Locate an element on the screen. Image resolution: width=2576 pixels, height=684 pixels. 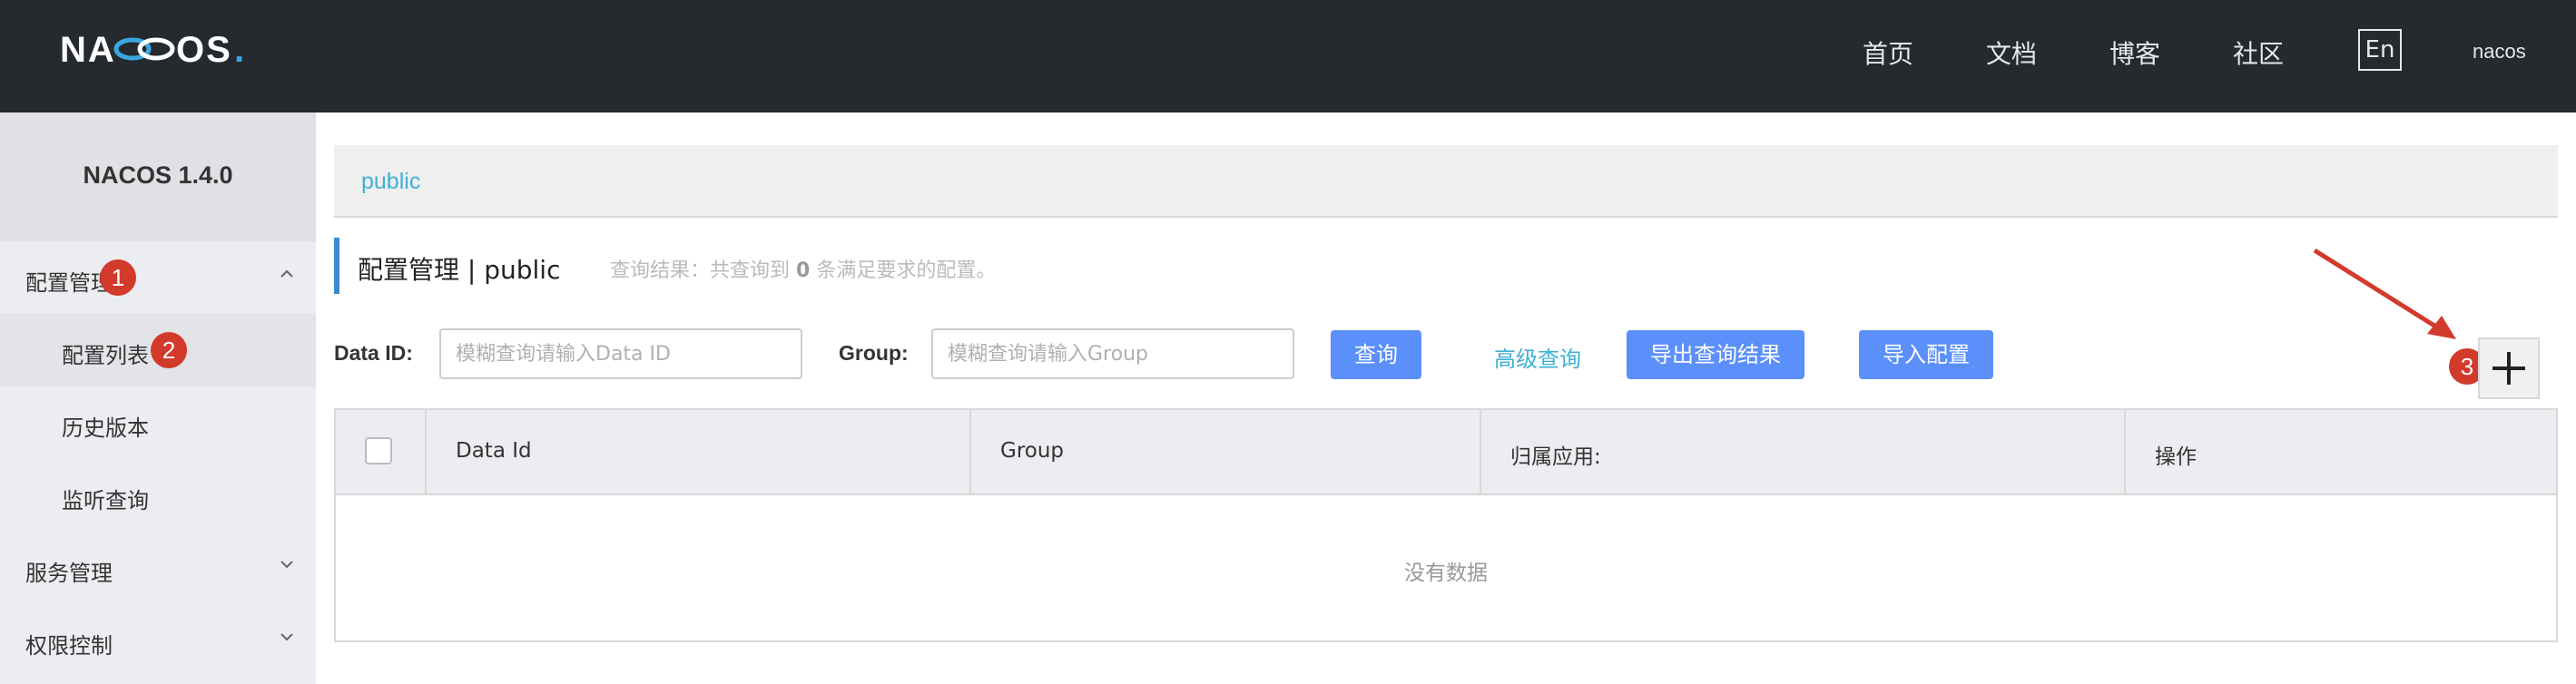
page-title: 配置管理 | public is located at coordinates (459, 270).